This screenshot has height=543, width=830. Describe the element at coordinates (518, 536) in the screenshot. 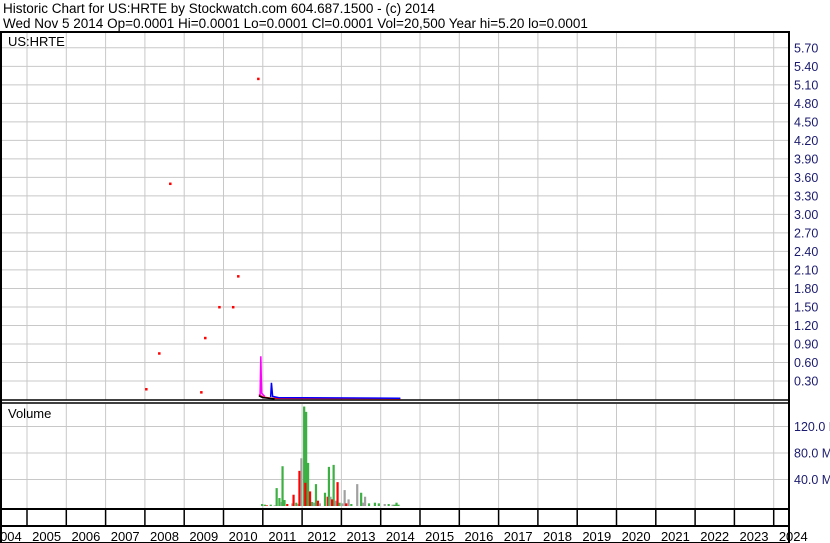

I see `year-label: 2017` at that location.